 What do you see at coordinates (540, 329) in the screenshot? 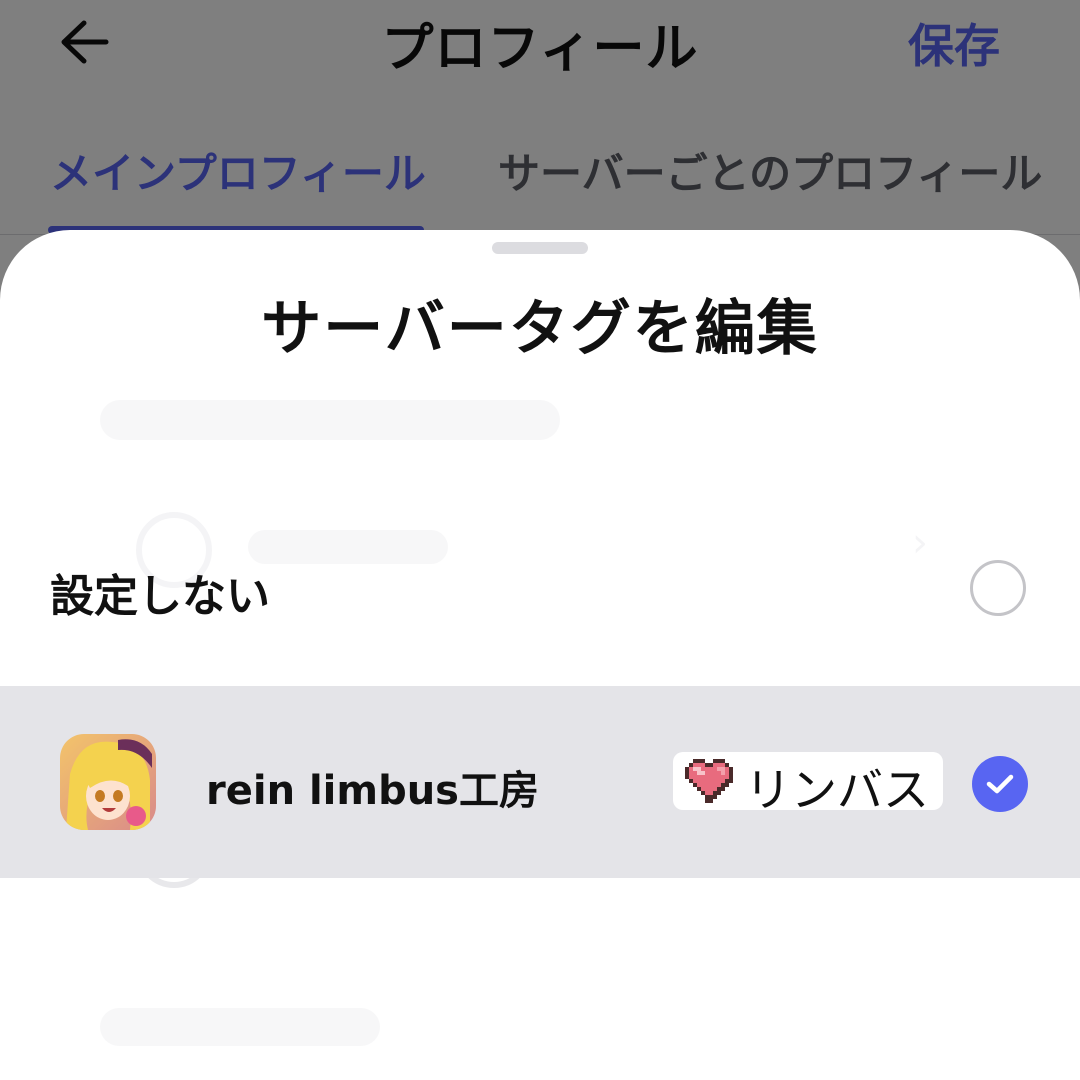
I see `sheet-title: サーバータグを編集` at bounding box center [540, 329].